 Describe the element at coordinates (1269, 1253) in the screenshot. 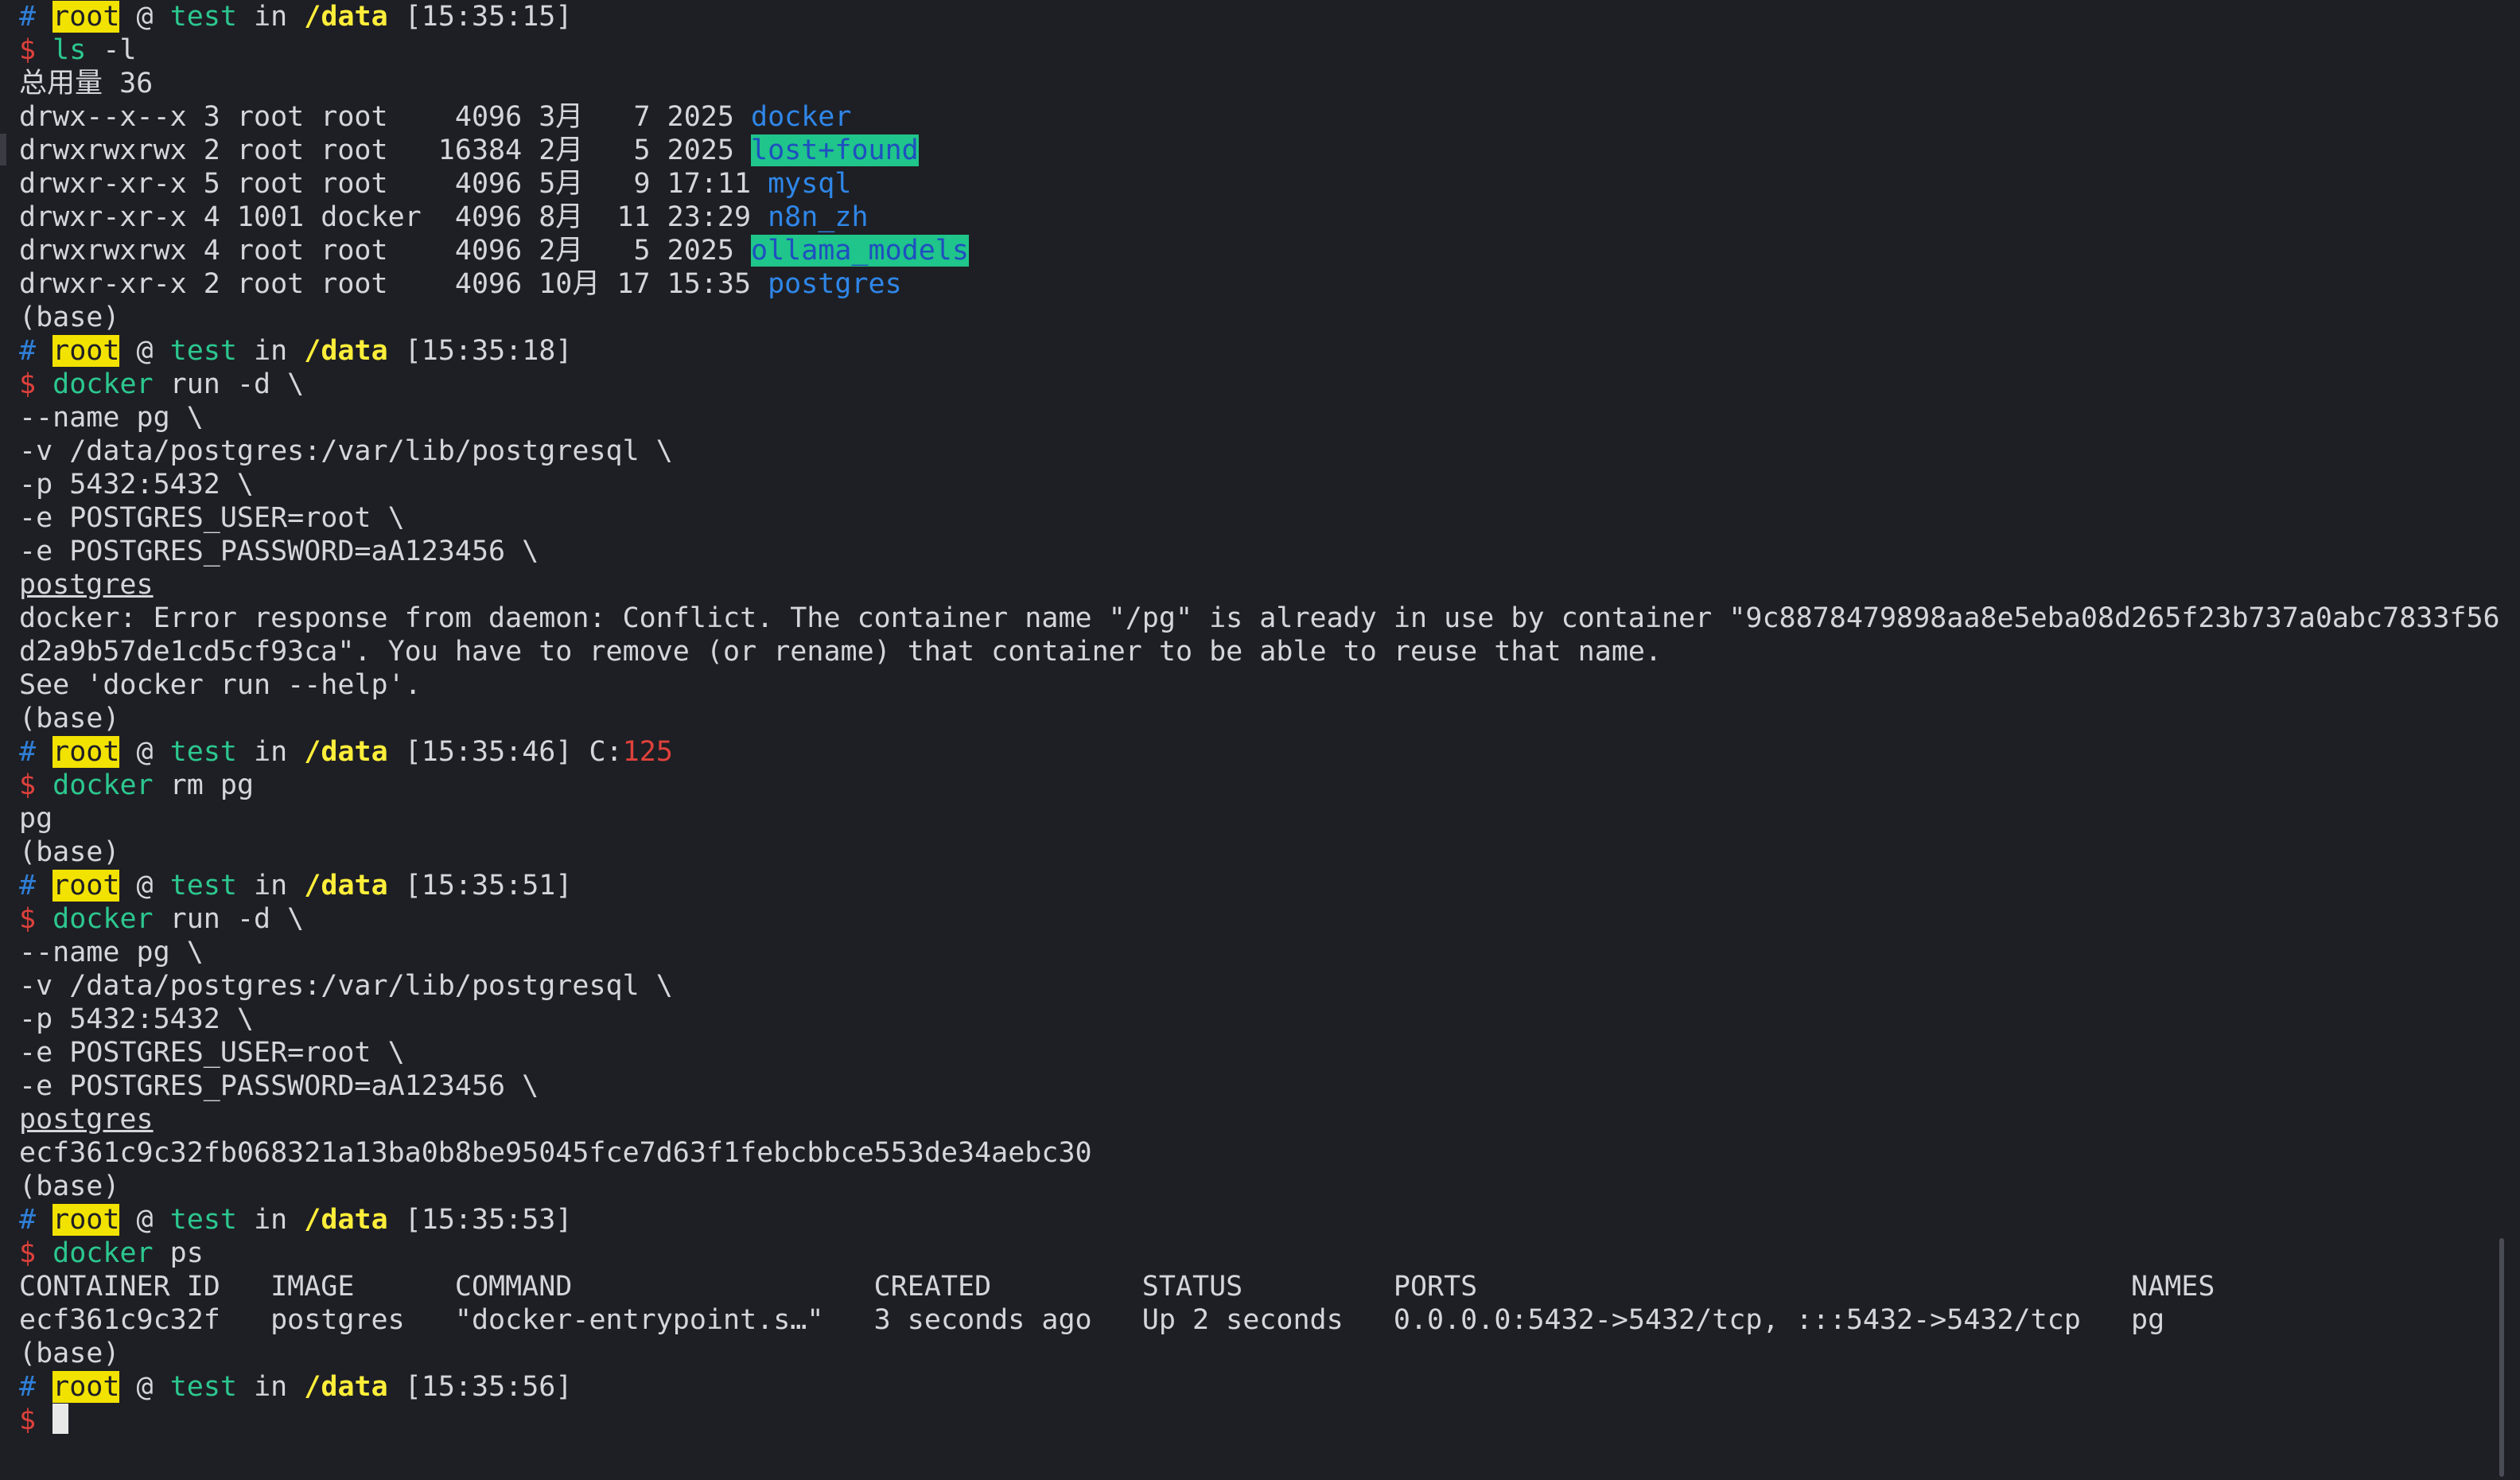

I see `command-line: $ docker ps` at that location.